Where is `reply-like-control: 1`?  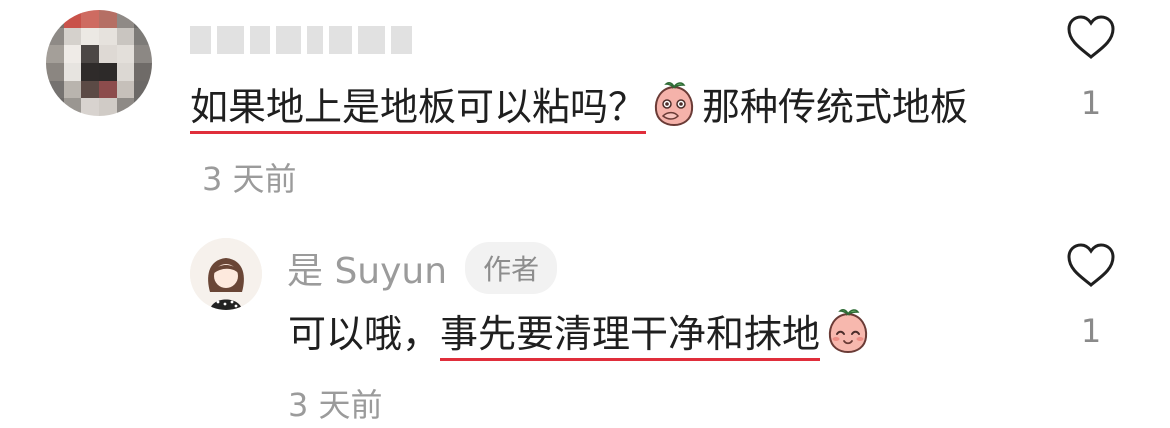 reply-like-control: 1 is located at coordinates (1091, 296).